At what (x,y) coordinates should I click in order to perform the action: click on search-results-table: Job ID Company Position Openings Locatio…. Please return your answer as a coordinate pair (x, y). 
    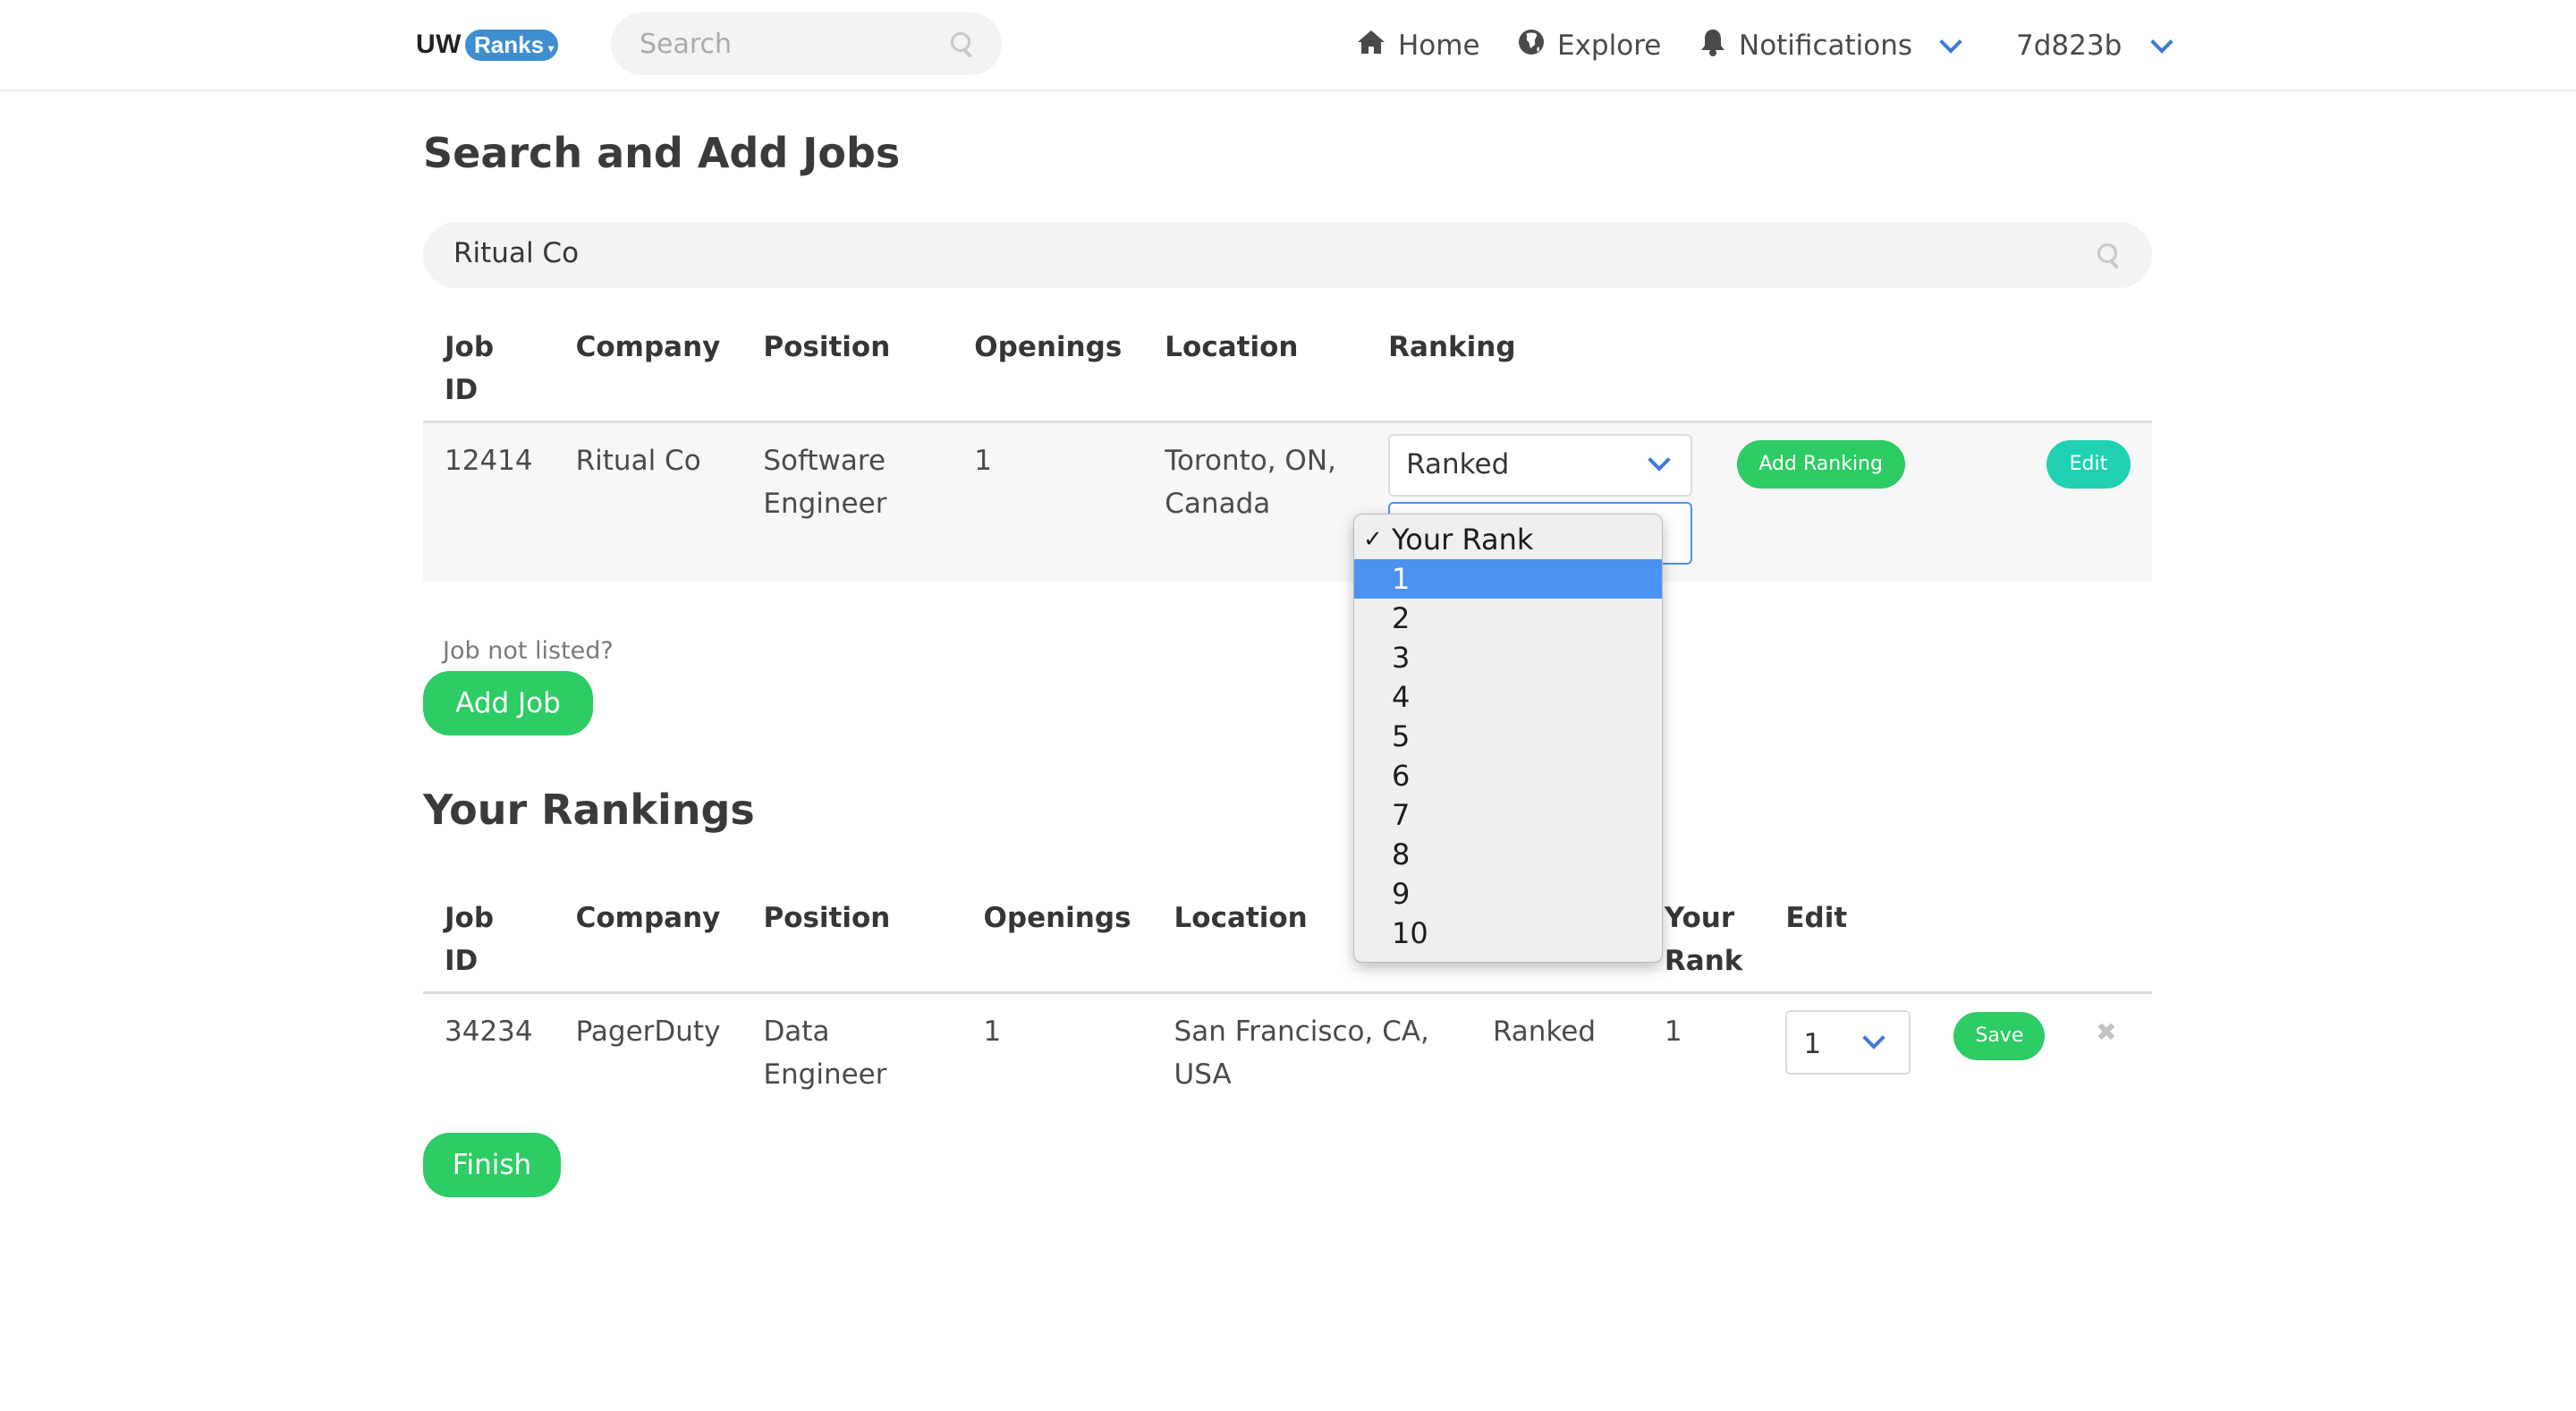
    Looking at the image, I should click on (1287, 448).